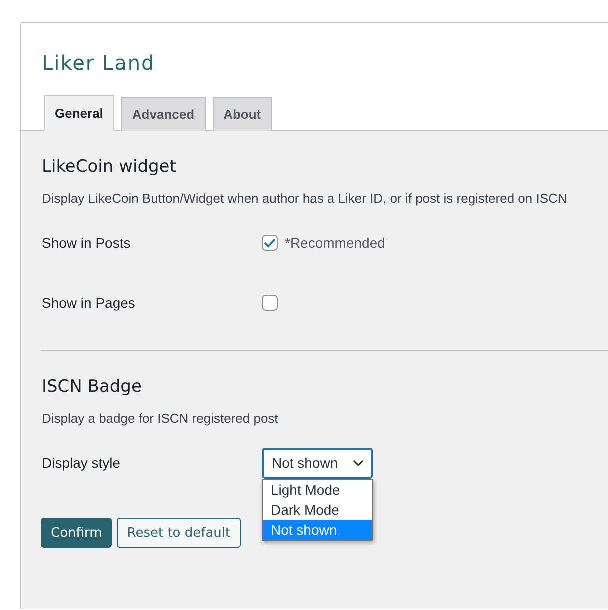 The image size is (608, 610). What do you see at coordinates (79, 113) in the screenshot?
I see `tab: General` at bounding box center [79, 113].